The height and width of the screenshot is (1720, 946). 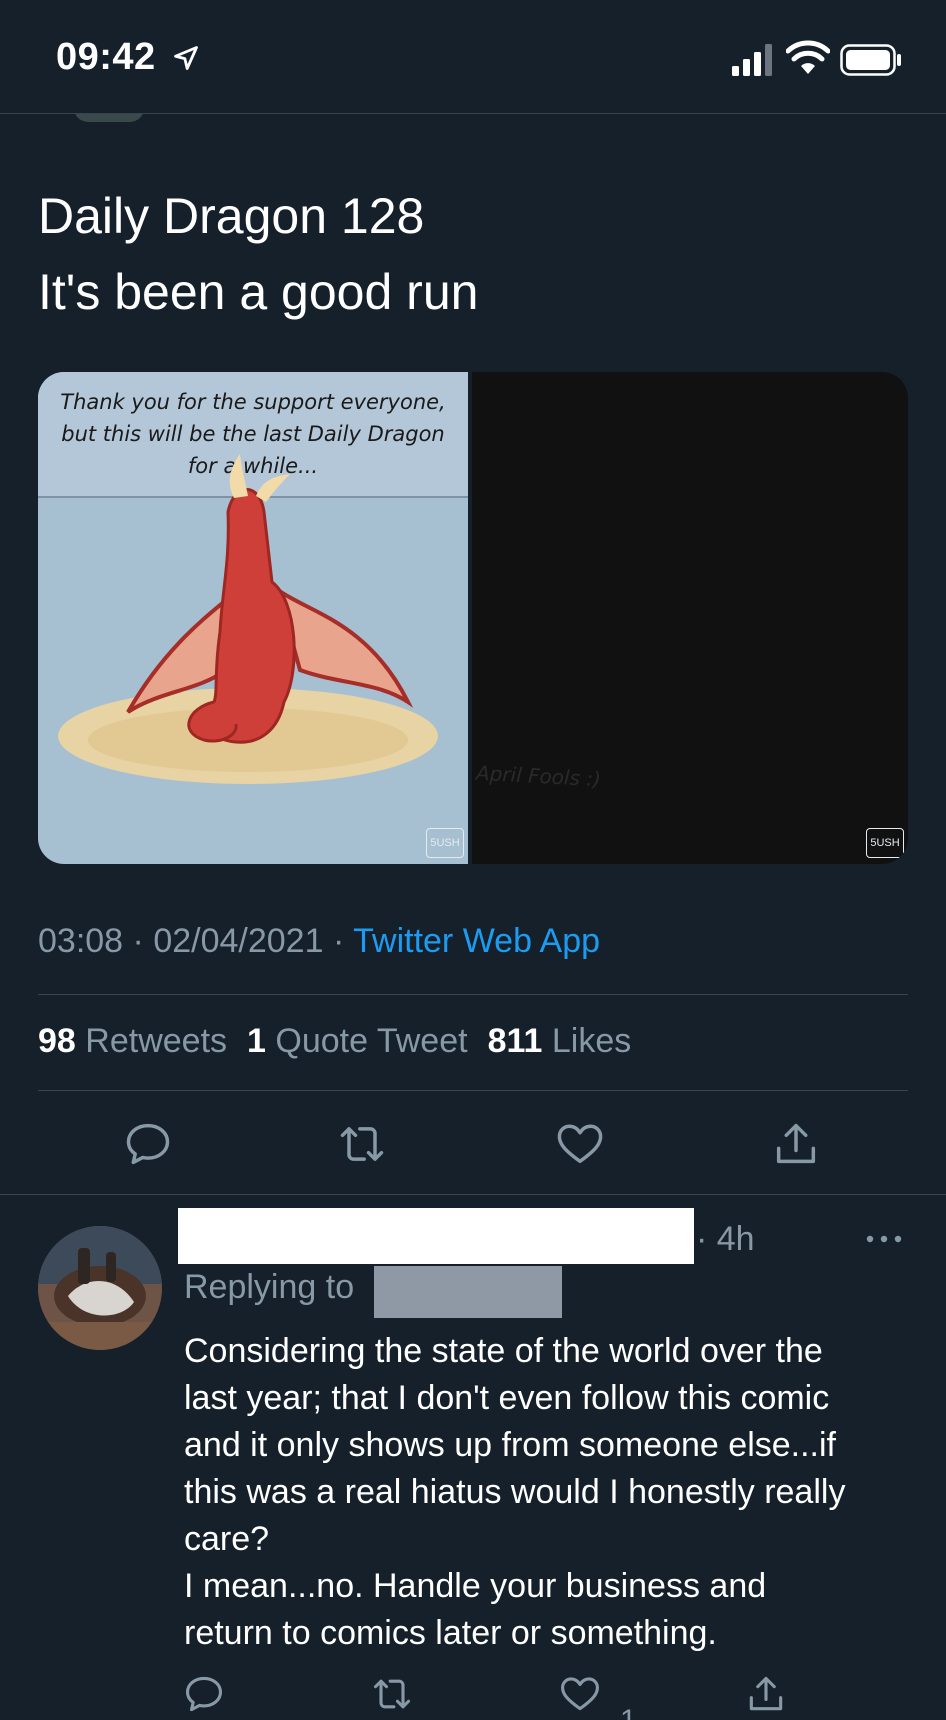 What do you see at coordinates (752, 60) in the screenshot?
I see `cellular-signal-icon` at bounding box center [752, 60].